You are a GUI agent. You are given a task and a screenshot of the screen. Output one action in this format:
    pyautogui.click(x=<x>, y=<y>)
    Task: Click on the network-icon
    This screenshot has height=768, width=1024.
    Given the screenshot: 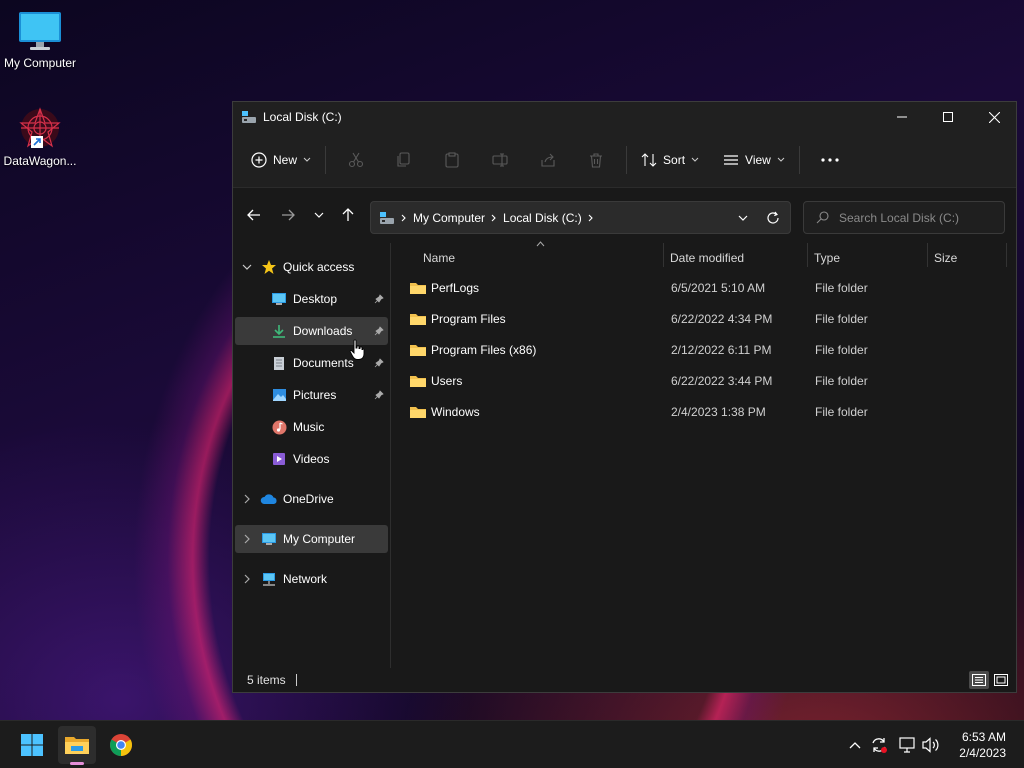 What is the action you would take?
    pyautogui.click(x=907, y=745)
    